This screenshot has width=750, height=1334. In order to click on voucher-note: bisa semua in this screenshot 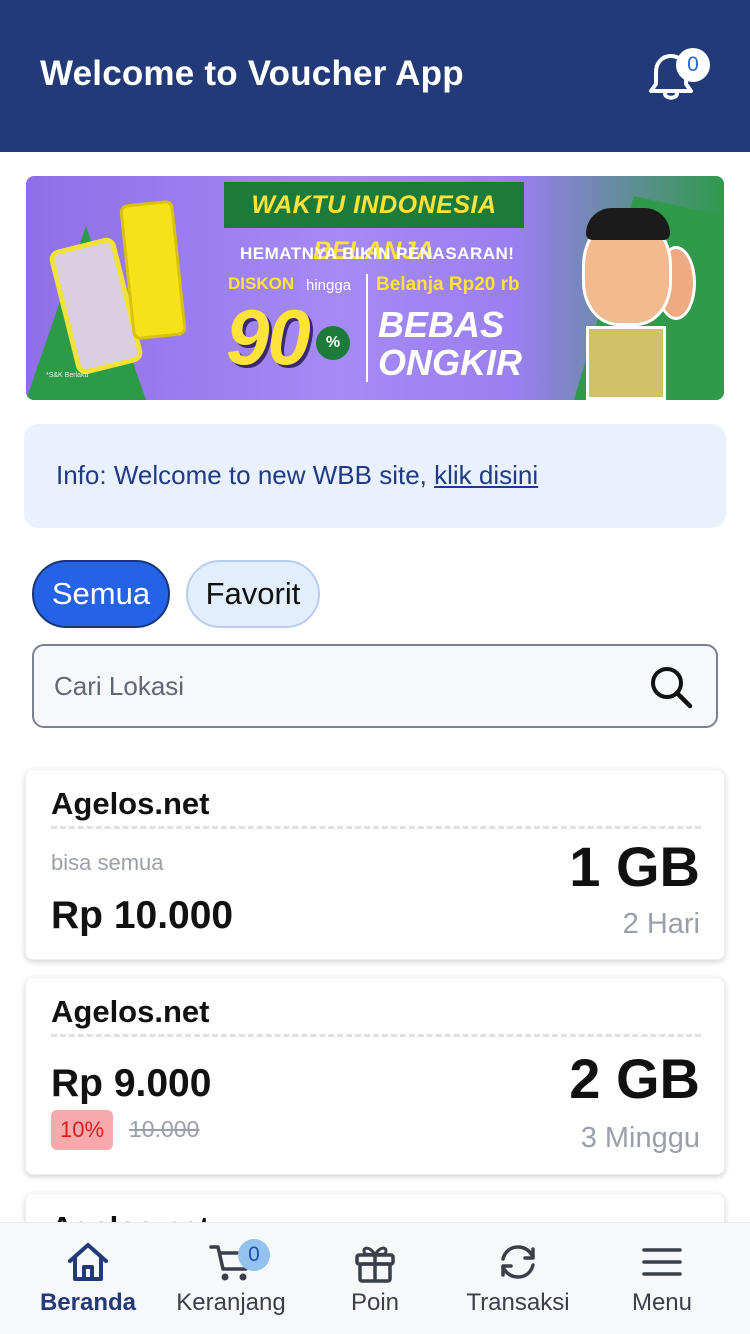, I will do `click(107, 862)`.